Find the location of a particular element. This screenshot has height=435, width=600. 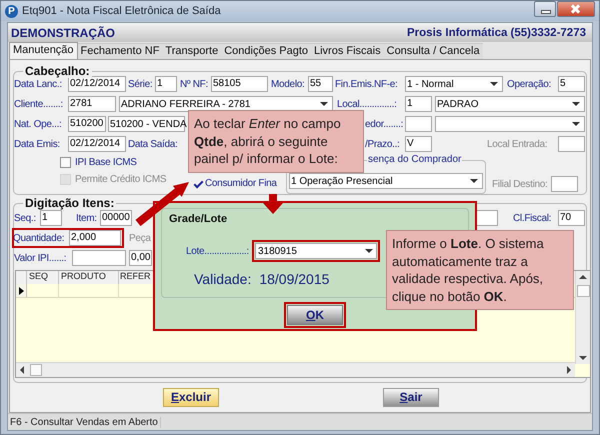

action-button: Sair is located at coordinates (411, 397).